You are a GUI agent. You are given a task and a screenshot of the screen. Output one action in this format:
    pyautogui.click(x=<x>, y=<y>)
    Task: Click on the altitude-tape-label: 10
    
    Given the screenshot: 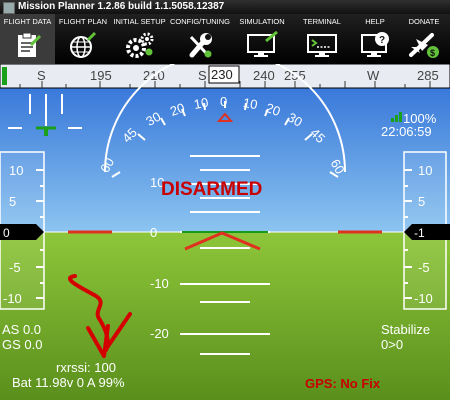 What is the action you would take?
    pyautogui.click(x=425, y=170)
    